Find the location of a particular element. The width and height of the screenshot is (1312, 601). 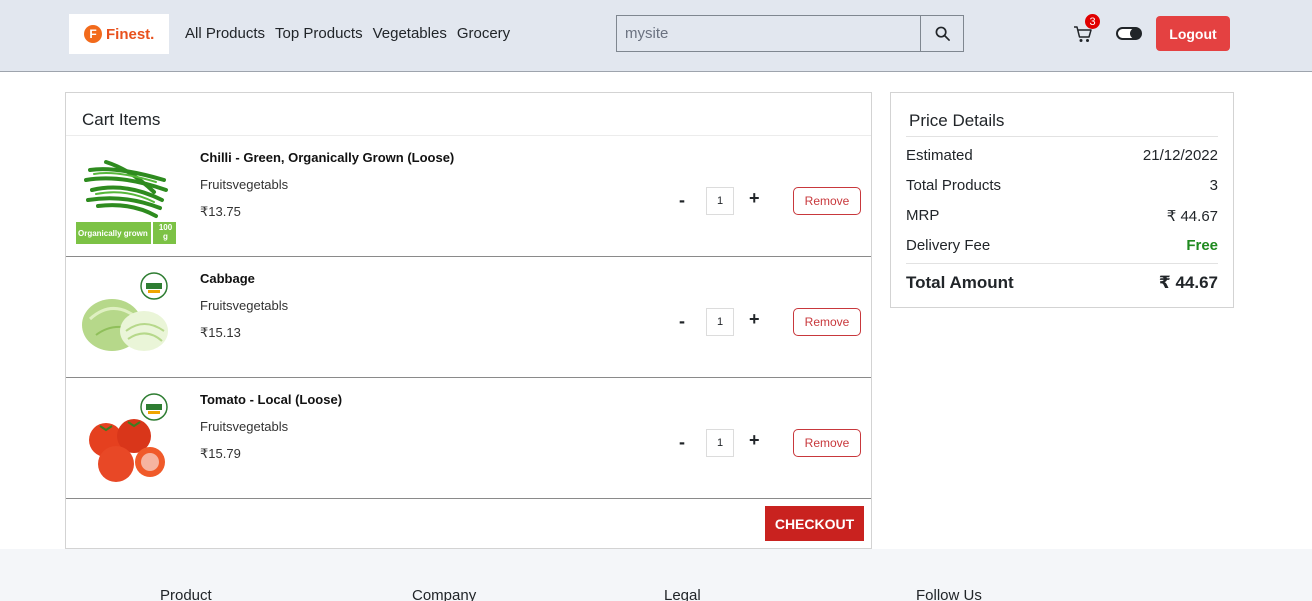

nav-vegetables: Vegetables is located at coordinates (410, 33).